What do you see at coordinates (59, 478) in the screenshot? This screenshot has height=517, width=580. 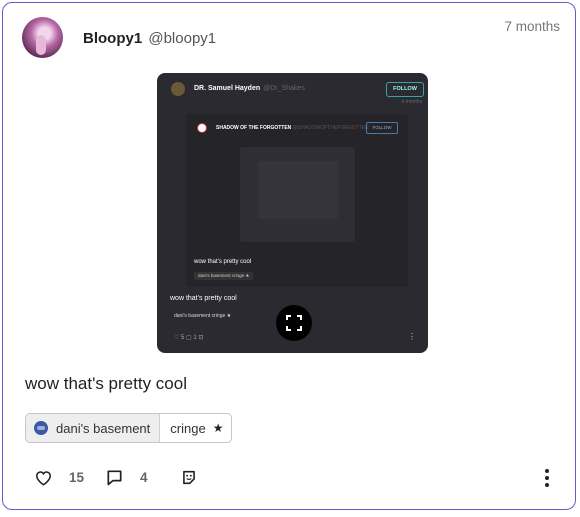 I see `like-button: 15` at bounding box center [59, 478].